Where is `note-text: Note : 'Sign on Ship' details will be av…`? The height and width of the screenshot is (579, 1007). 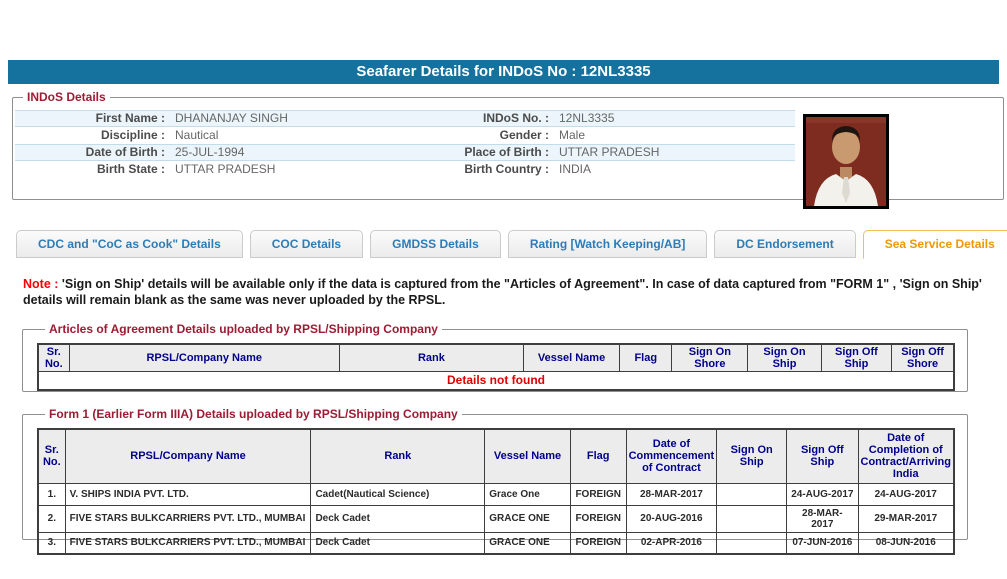
note-text: Note : 'Sign on Ship' details will be av… is located at coordinates (504, 292).